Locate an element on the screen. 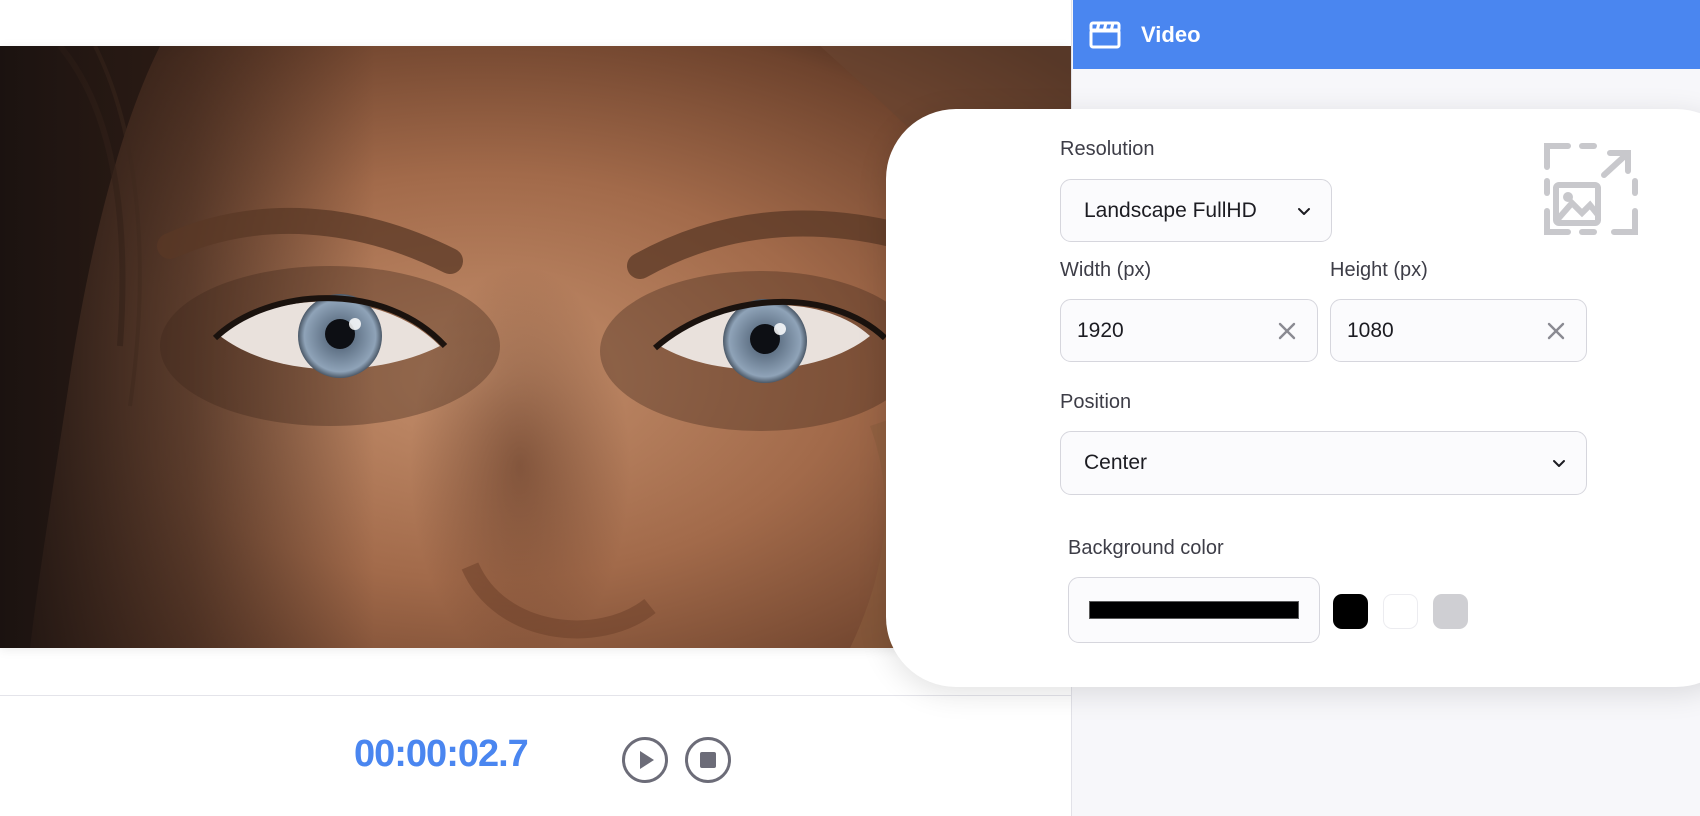 This screenshot has width=1700, height=816. background-color-label: Background color is located at coordinates (1146, 548).